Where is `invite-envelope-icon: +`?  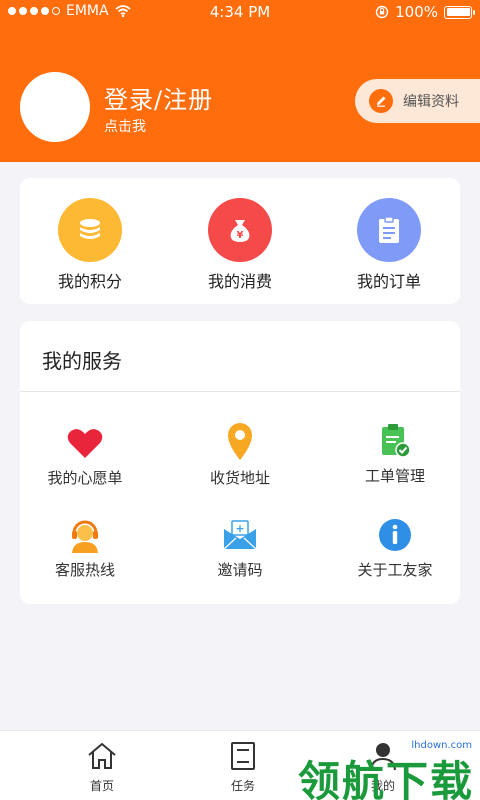 invite-envelope-icon: + is located at coordinates (240, 535).